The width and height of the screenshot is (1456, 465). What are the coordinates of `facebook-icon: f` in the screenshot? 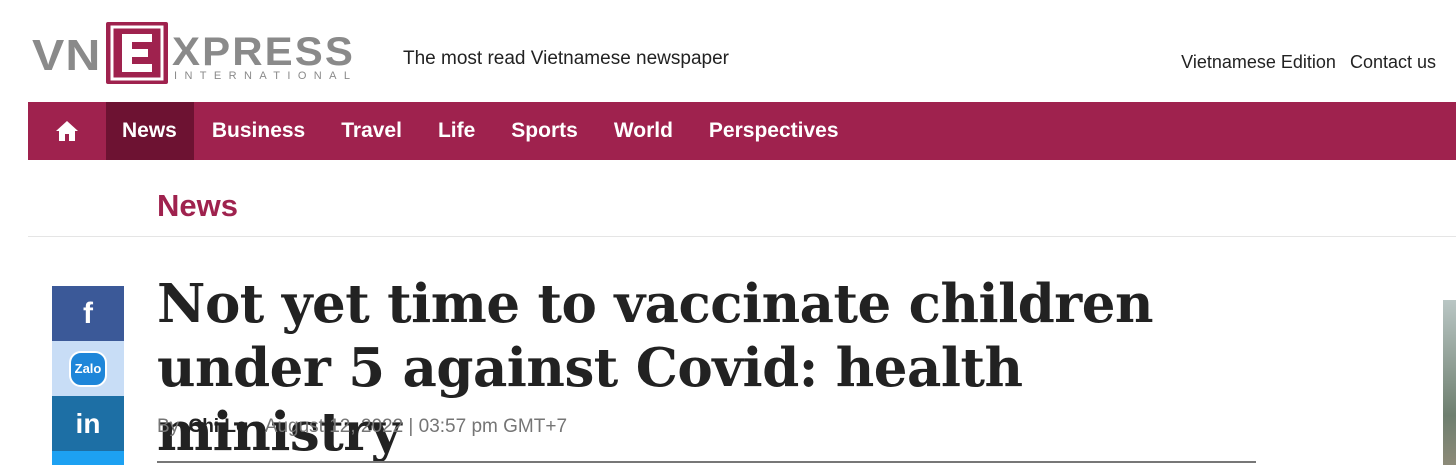 It's located at (88, 313).